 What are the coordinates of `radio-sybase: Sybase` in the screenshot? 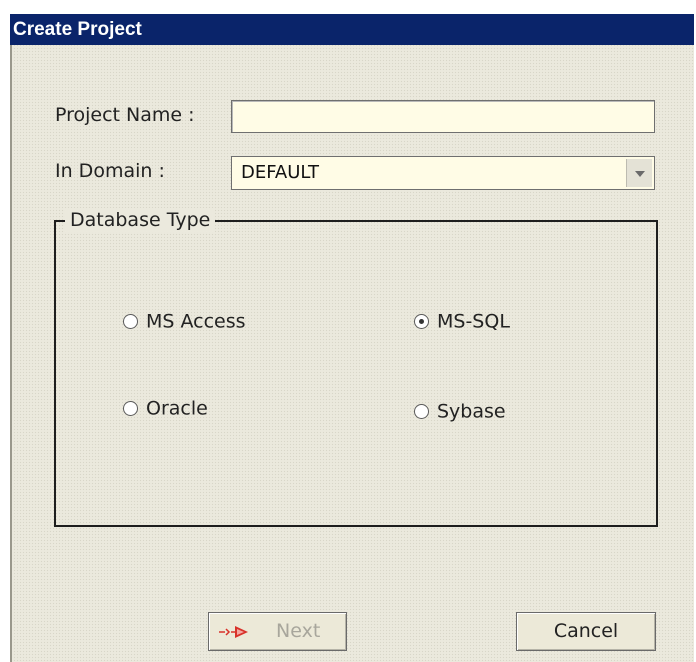 It's located at (460, 411).